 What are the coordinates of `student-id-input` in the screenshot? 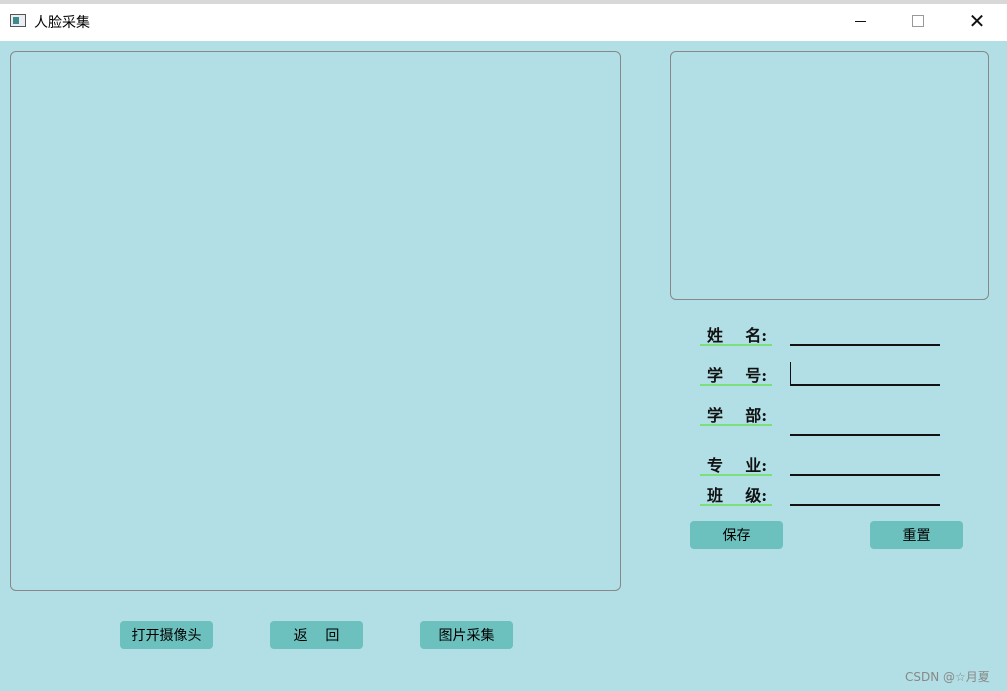 It's located at (865, 374).